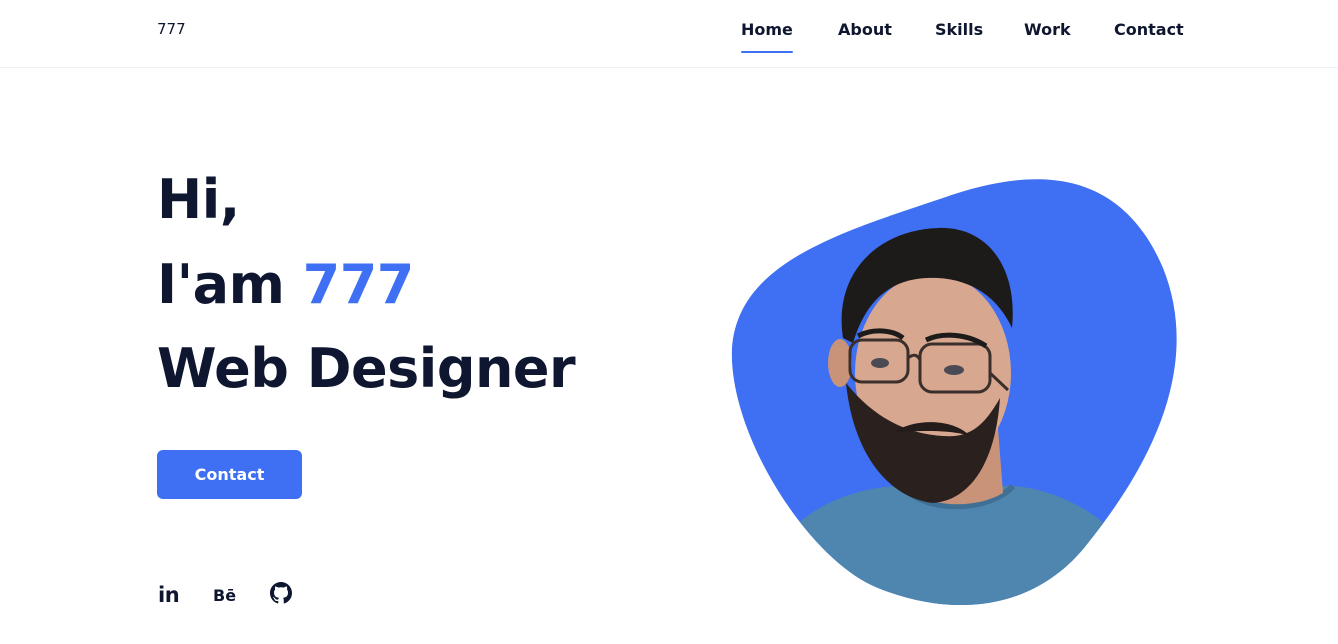  I want to click on behance-link: Bē, so click(224, 595).